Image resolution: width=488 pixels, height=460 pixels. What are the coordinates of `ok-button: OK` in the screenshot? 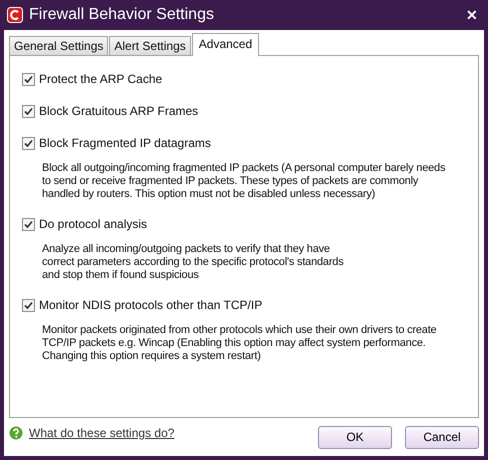 It's located at (355, 437).